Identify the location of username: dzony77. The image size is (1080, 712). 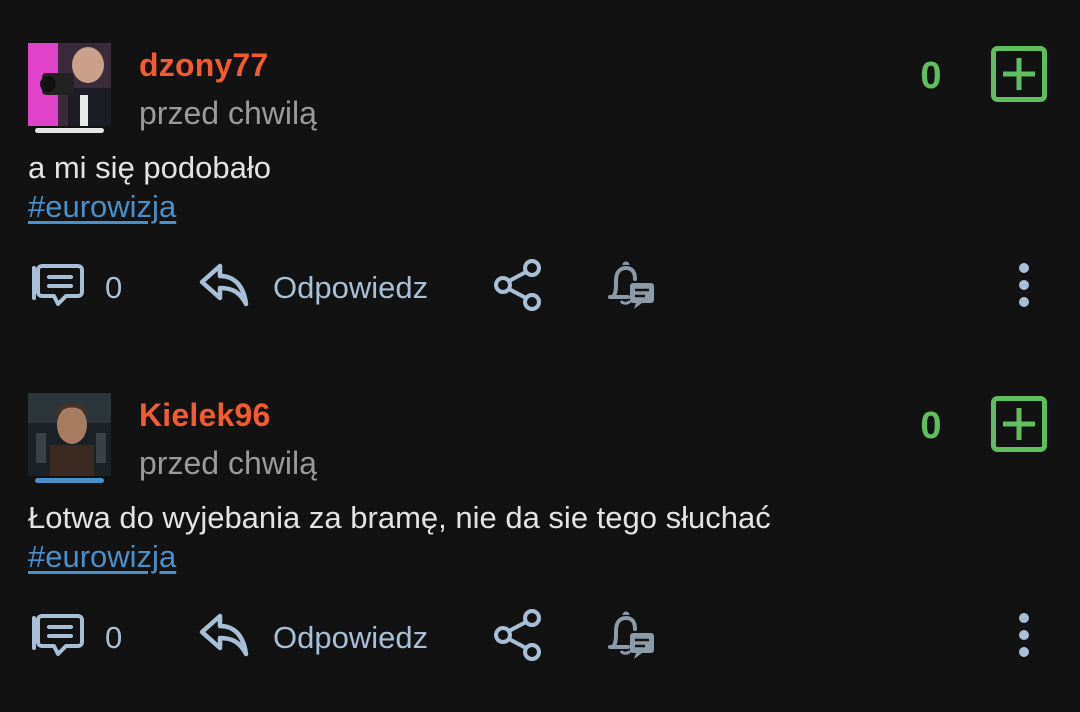
(203, 65).